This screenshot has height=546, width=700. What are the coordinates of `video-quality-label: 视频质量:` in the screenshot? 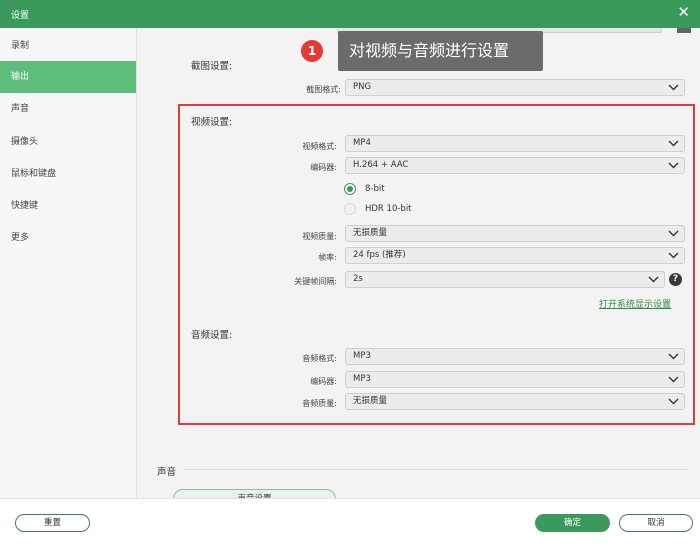 It's located at (319, 236).